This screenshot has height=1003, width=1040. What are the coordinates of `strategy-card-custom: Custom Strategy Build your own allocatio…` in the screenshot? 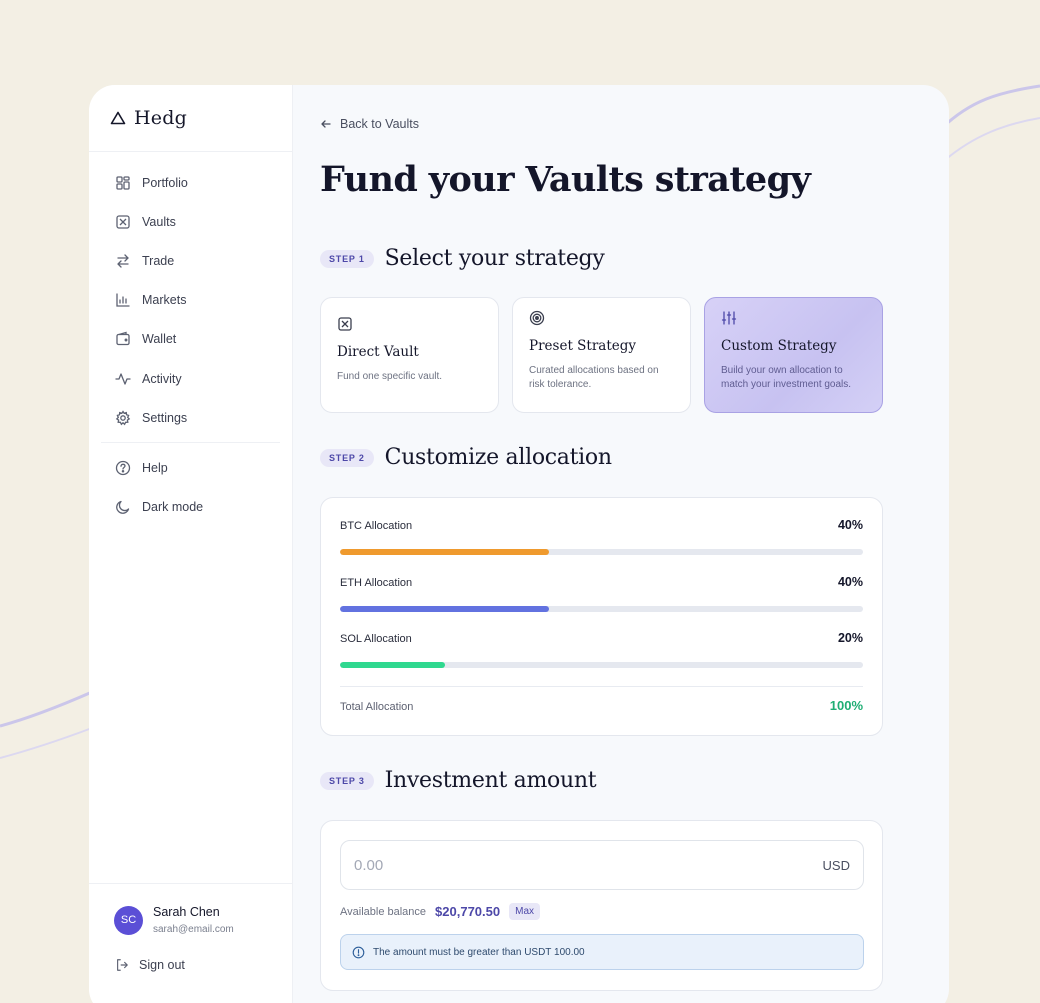 It's located at (793, 355).